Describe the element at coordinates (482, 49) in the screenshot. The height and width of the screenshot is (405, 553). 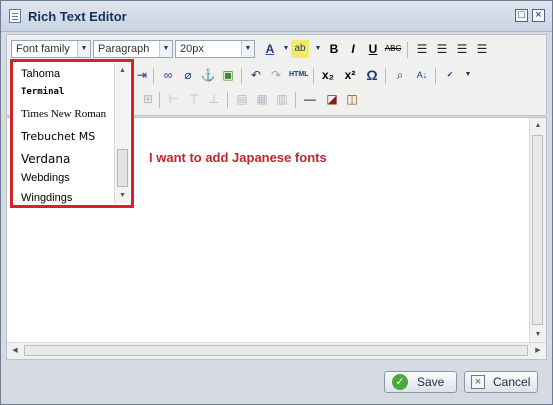
I see `align-justify-icon: ☰` at that location.